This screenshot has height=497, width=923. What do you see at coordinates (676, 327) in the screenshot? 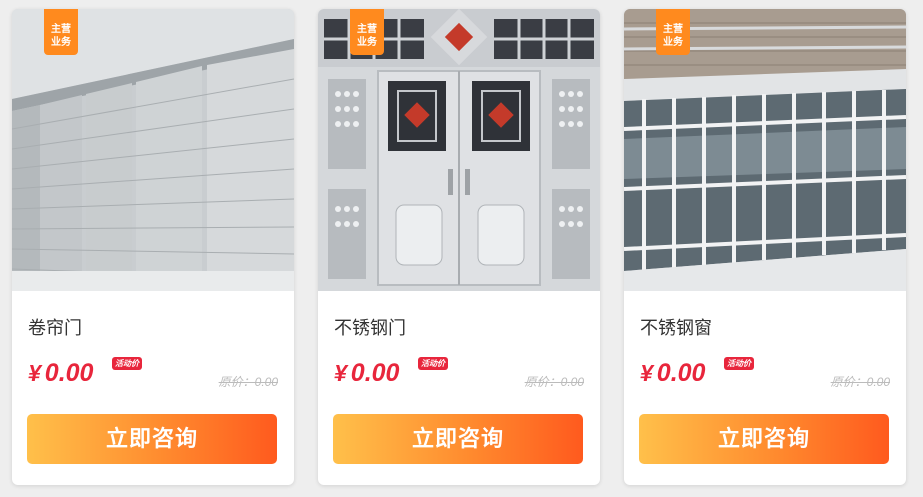
I see `product-title: 不锈钢窗` at bounding box center [676, 327].